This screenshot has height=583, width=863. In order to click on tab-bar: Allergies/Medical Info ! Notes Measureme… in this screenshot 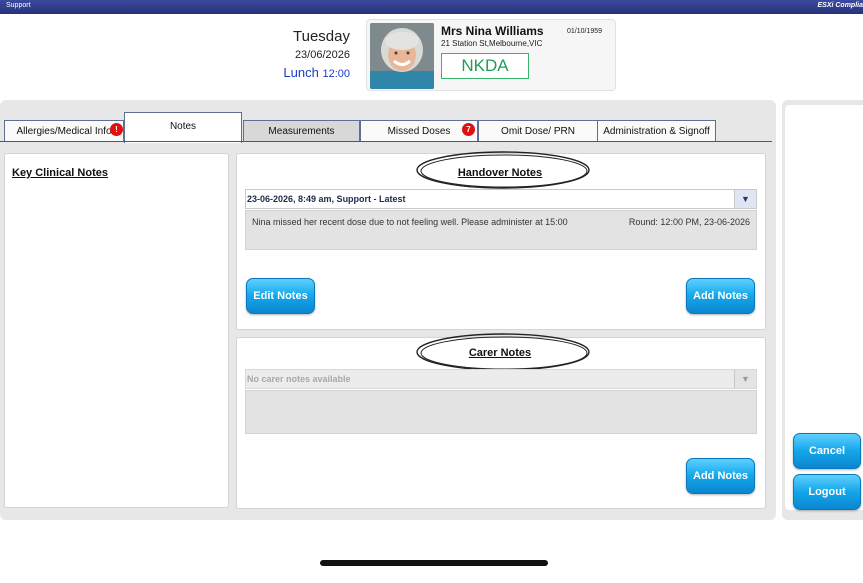, I will do `click(386, 127)`.